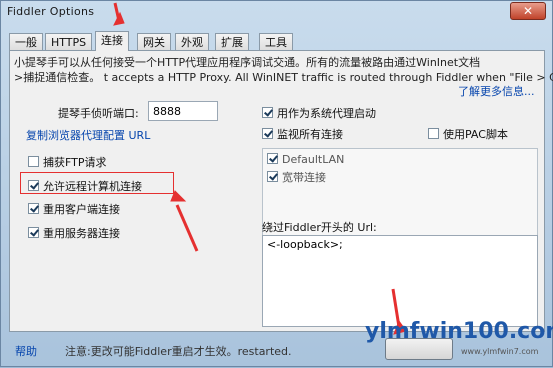 This screenshot has width=553, height=368. I want to click on reuse-client-option: 重用客户端连接, so click(74, 209).